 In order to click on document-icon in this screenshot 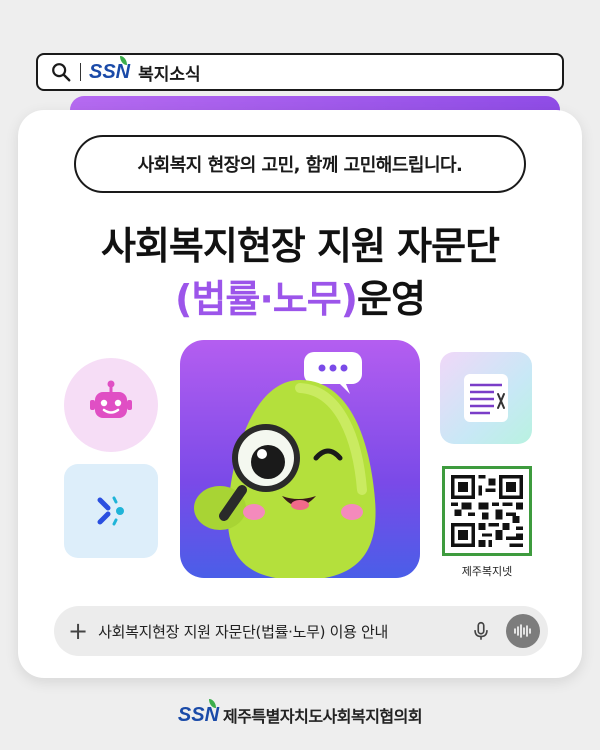, I will do `click(486, 398)`.